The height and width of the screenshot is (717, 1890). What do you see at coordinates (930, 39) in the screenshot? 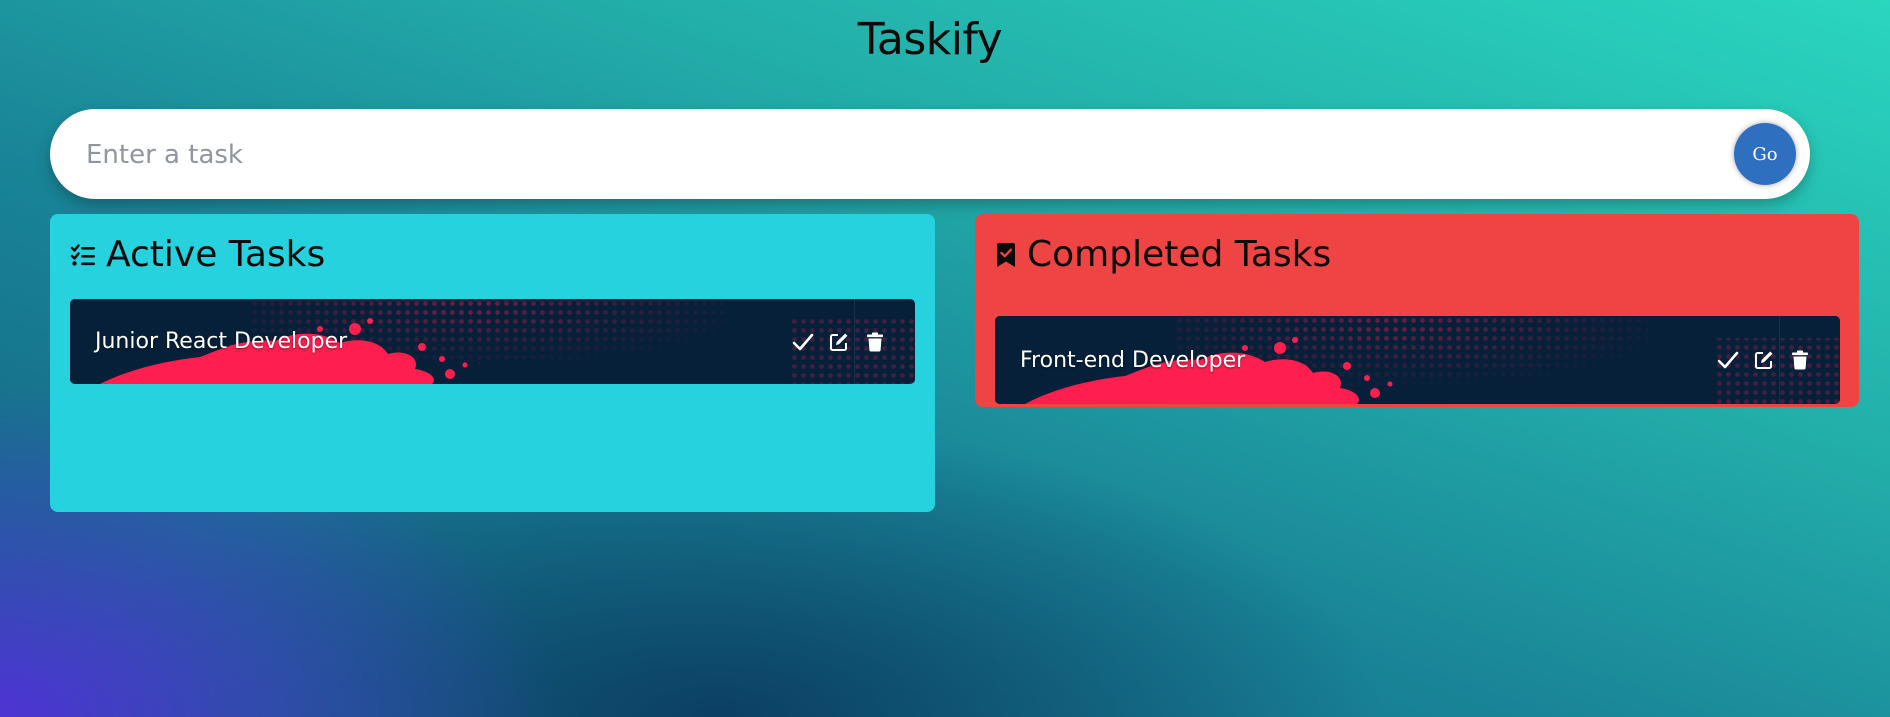
I see `app-title: Taskify` at bounding box center [930, 39].